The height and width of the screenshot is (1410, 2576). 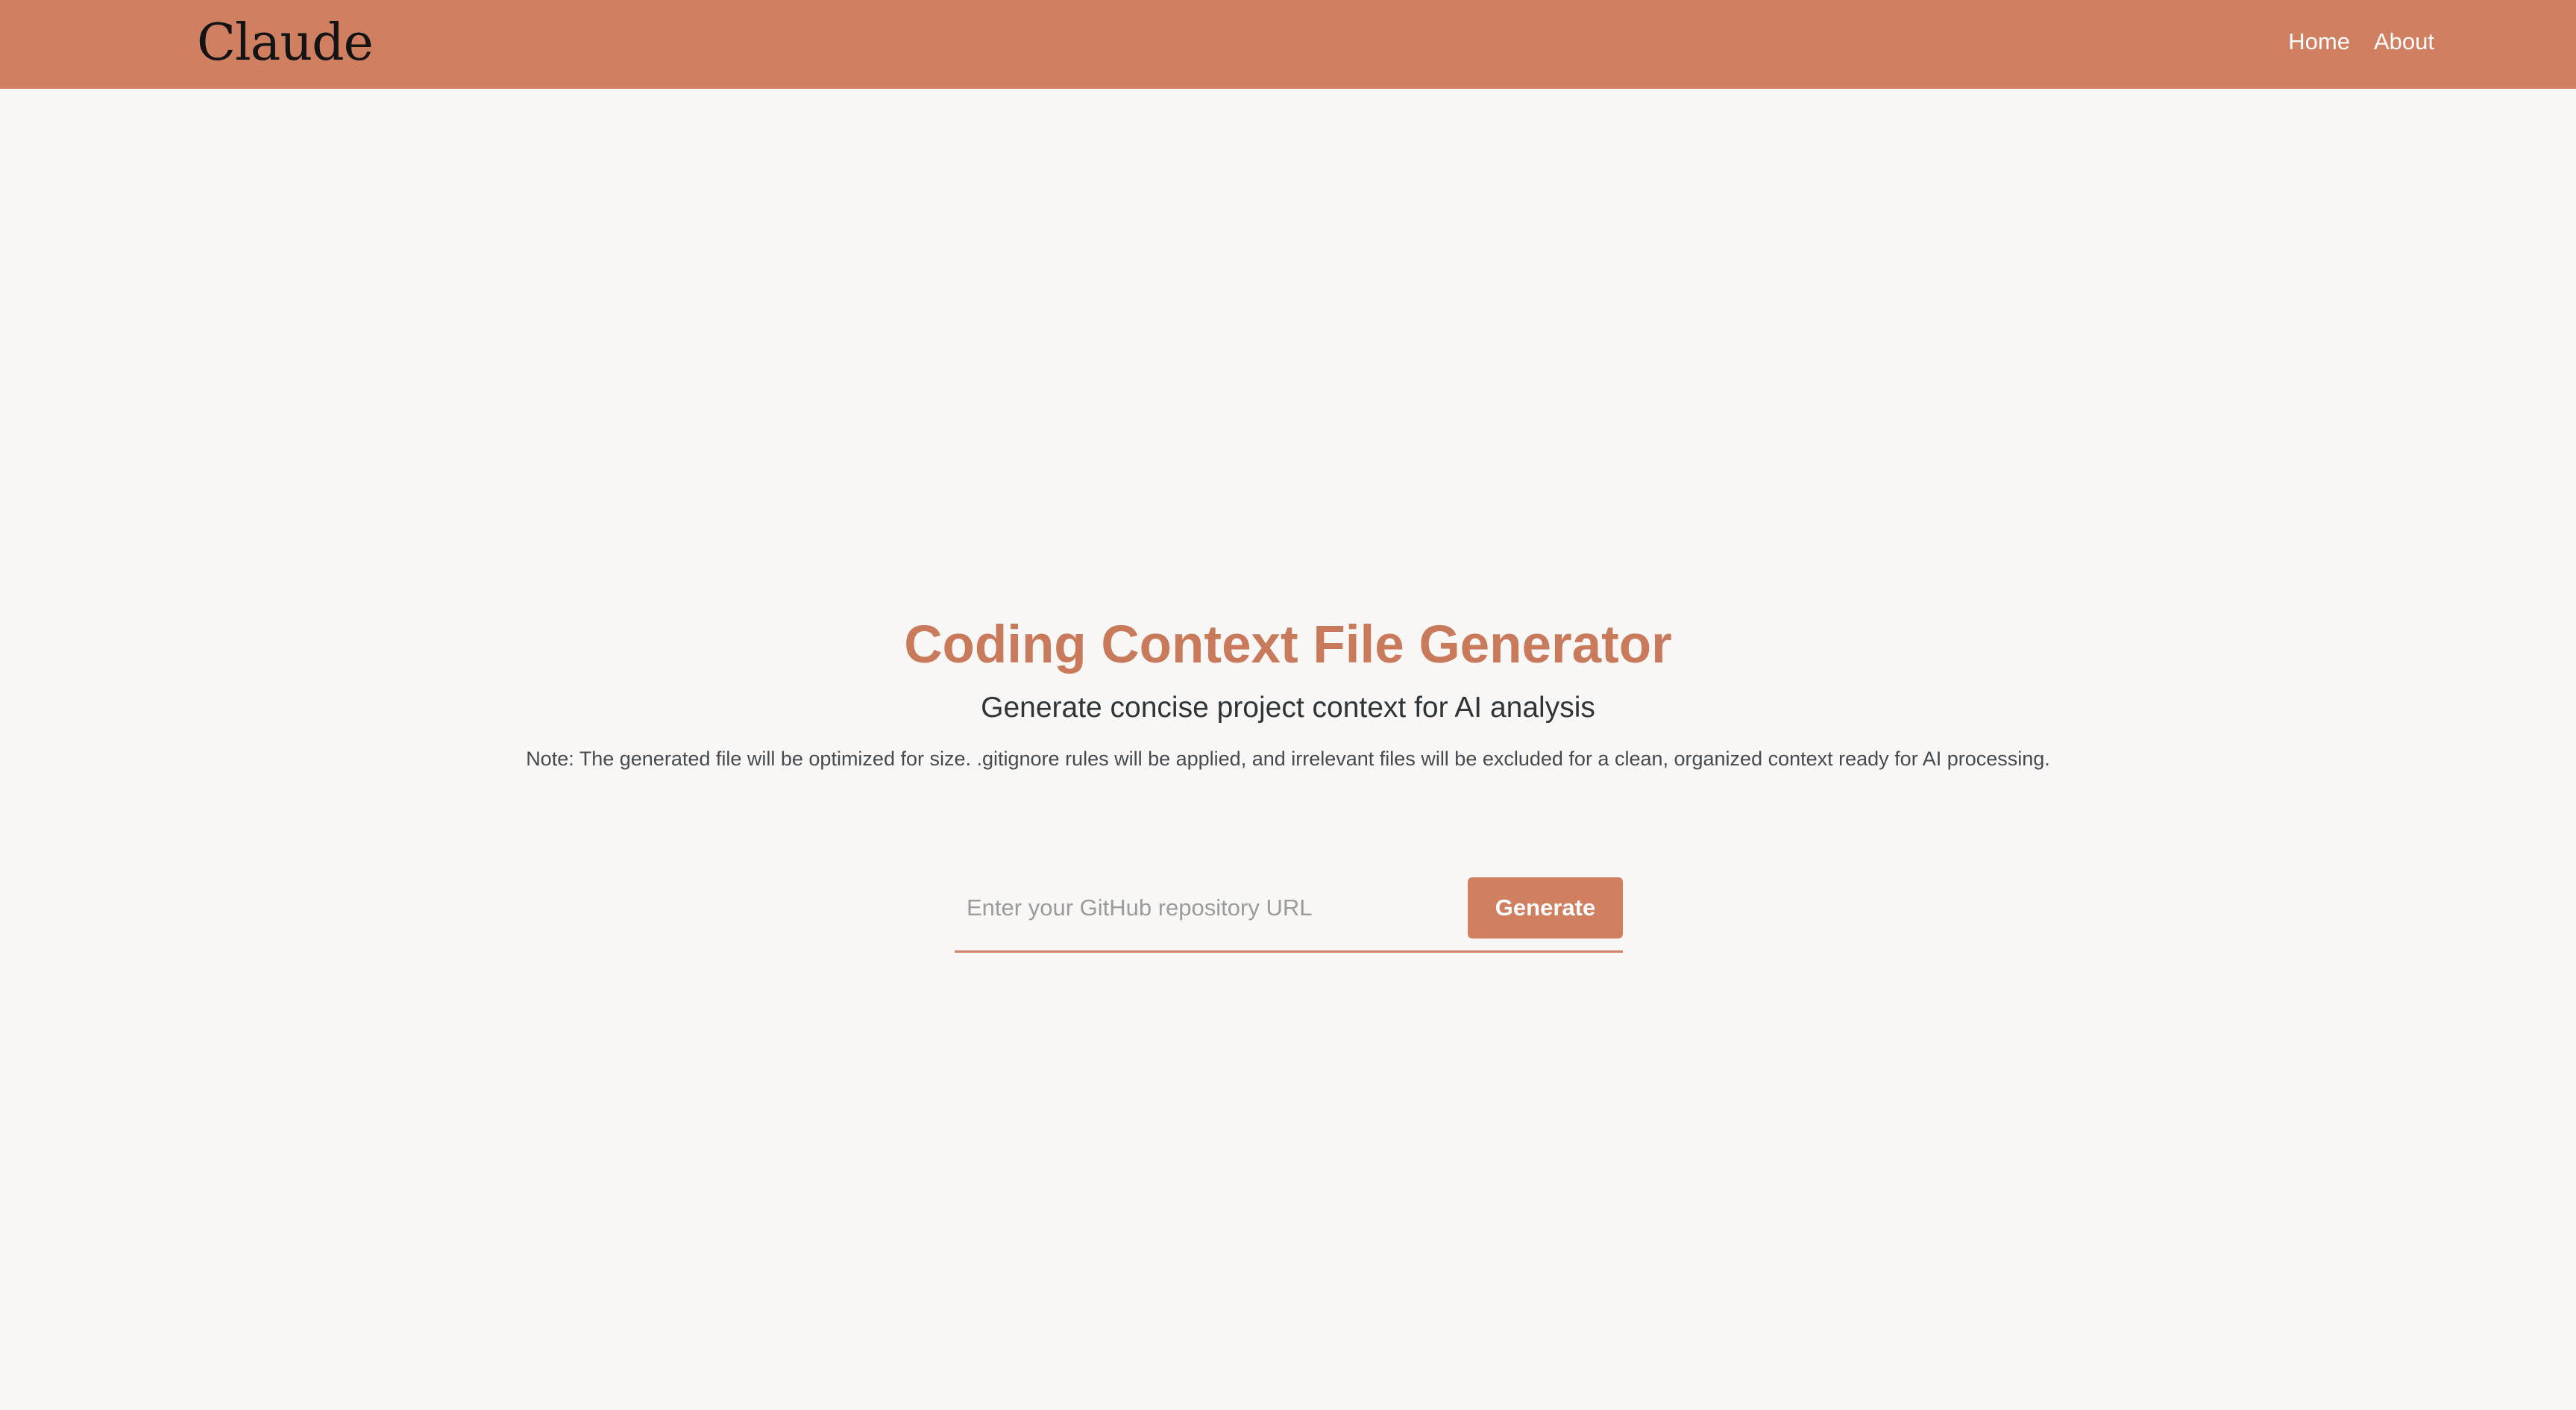 What do you see at coordinates (1545, 908) in the screenshot?
I see `generate-button: Generate` at bounding box center [1545, 908].